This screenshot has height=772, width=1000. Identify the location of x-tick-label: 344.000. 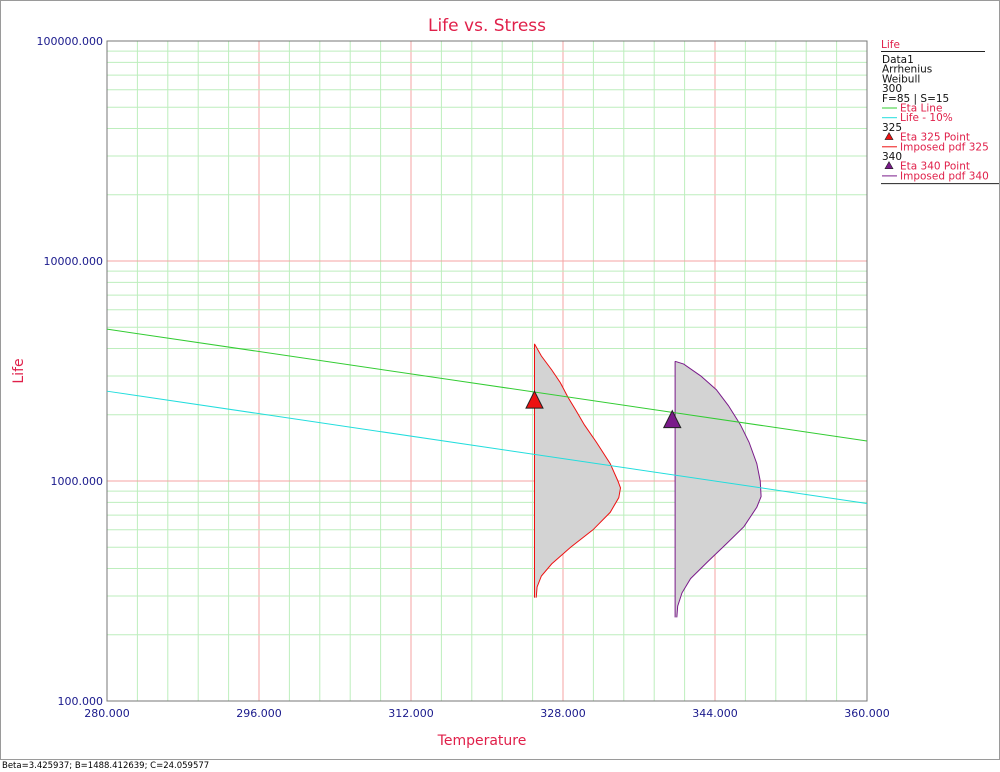
(715, 713).